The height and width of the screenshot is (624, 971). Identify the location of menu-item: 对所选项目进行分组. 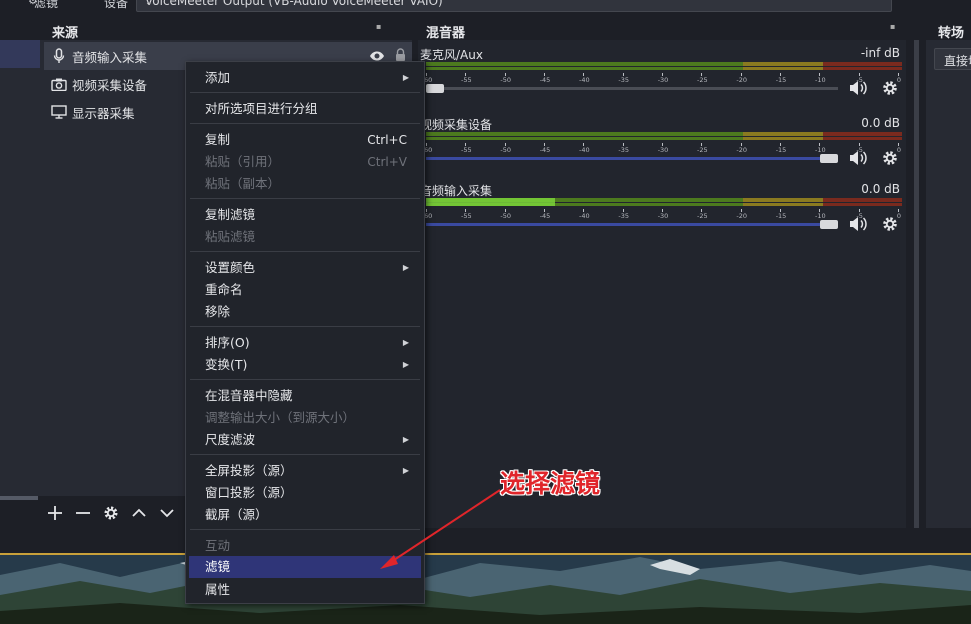
(305, 109).